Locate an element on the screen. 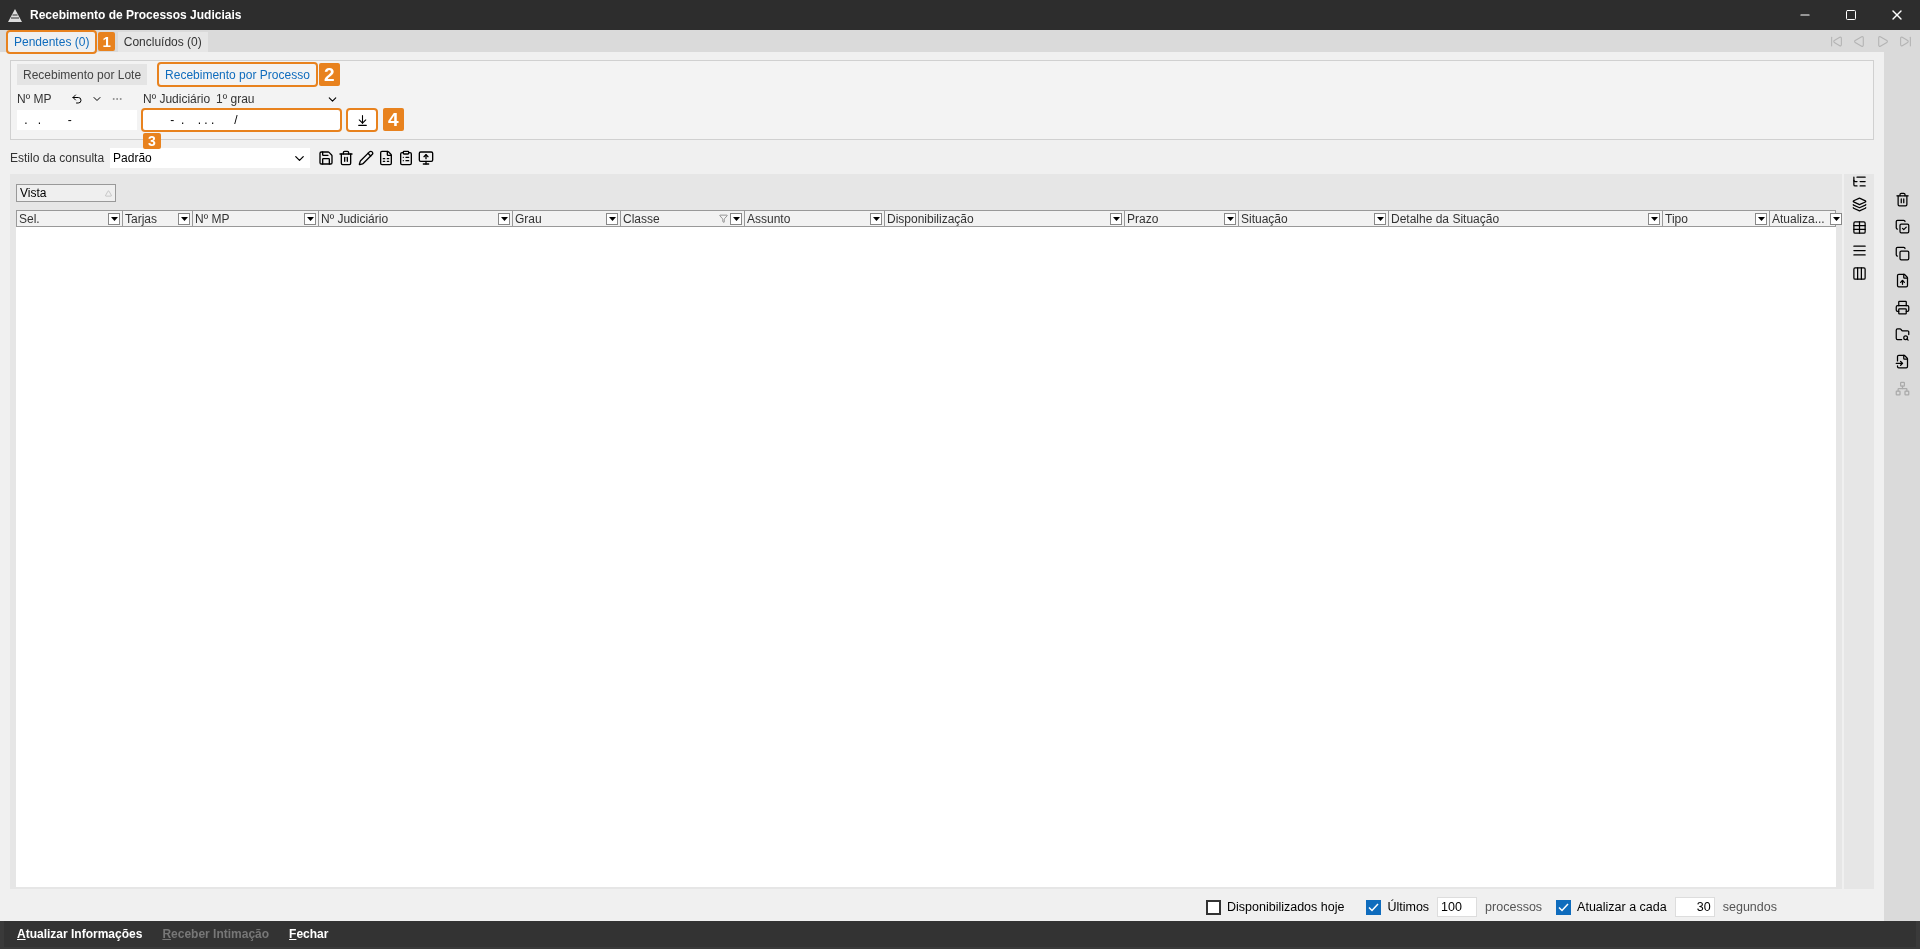 This screenshot has width=1920, height=949. copy-check-icon is located at coordinates (1902, 226).